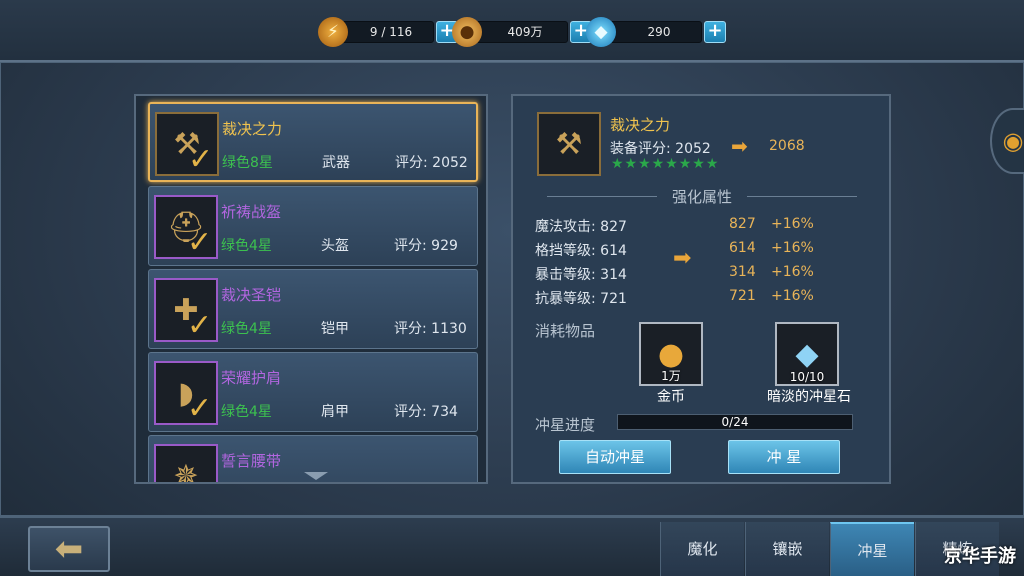  Describe the element at coordinates (705, 226) in the screenshot. I see `attribute-row: 魔法攻击: 827 827 +16%` at that location.